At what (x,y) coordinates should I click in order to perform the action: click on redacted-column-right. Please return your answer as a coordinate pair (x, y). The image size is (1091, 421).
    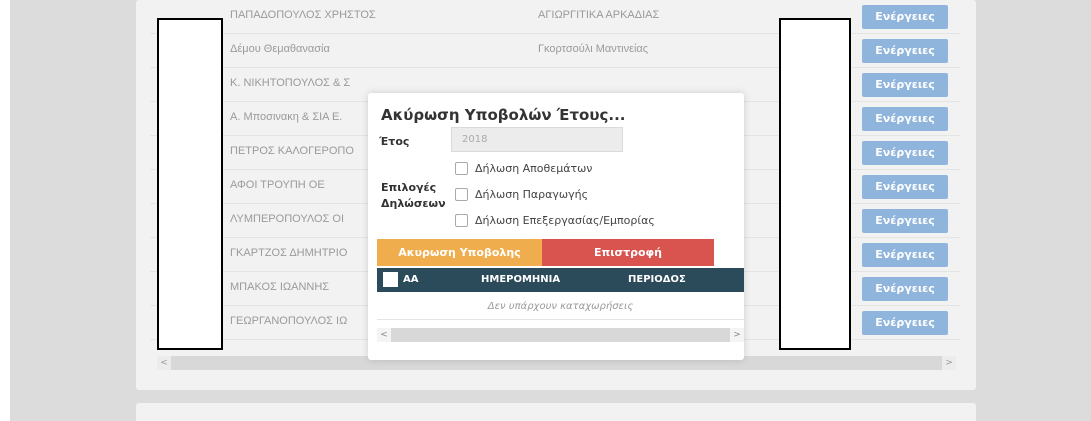
    Looking at the image, I should click on (815, 184).